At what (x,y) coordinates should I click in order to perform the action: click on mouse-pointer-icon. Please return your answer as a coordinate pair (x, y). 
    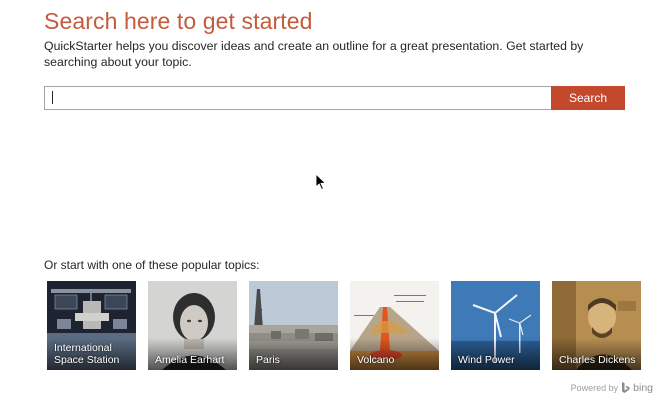
    Looking at the image, I should click on (321, 182).